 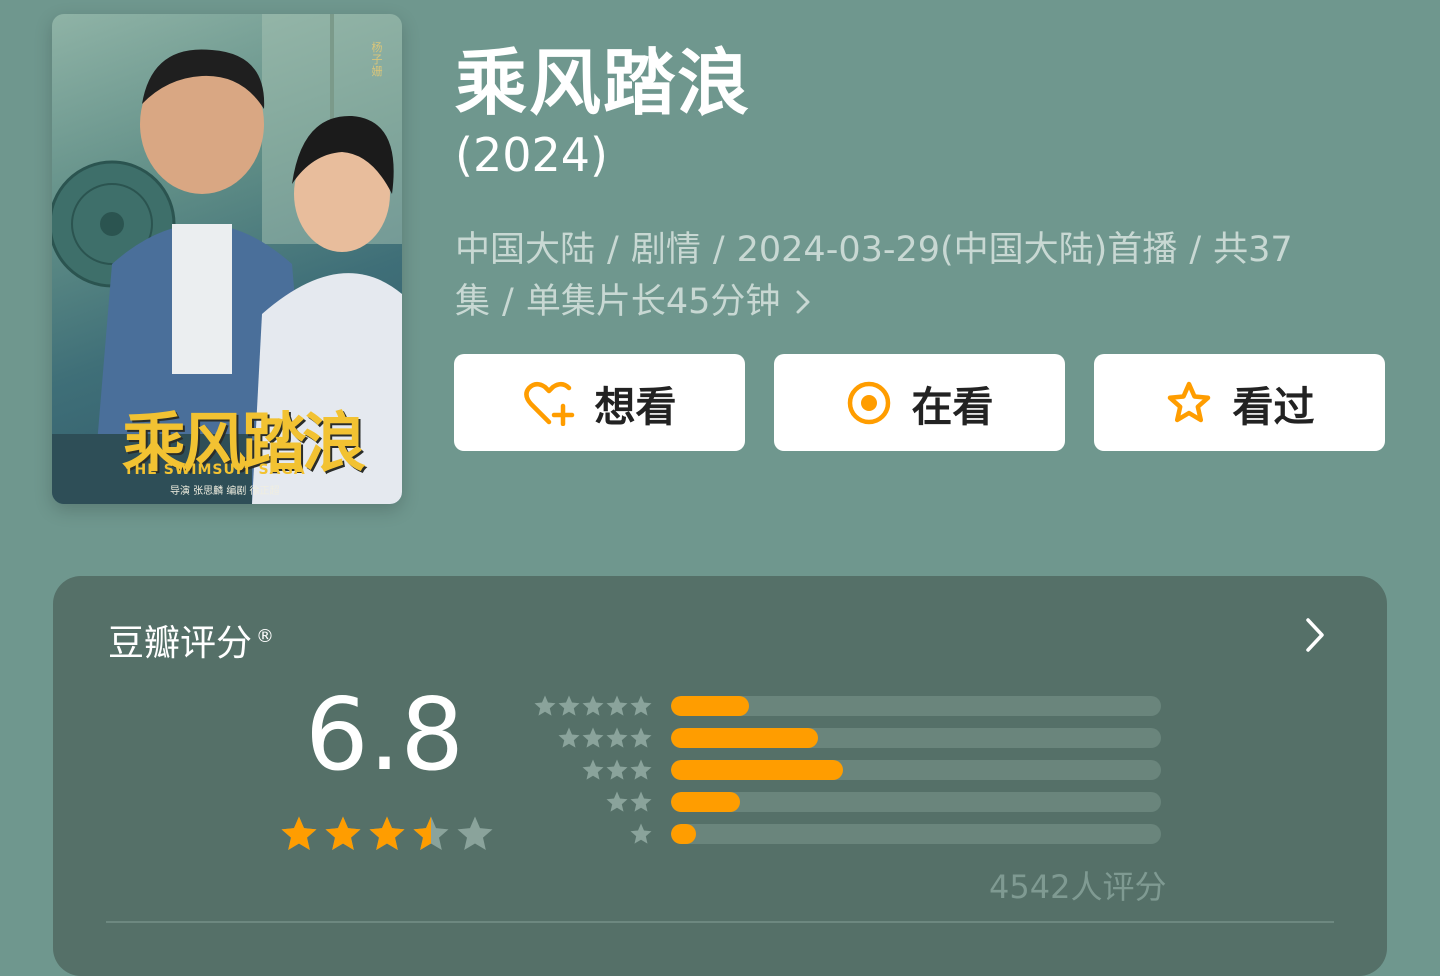 I want to click on poster-subtitle: THE SWIMSUIT SAGA, so click(x=215, y=470).